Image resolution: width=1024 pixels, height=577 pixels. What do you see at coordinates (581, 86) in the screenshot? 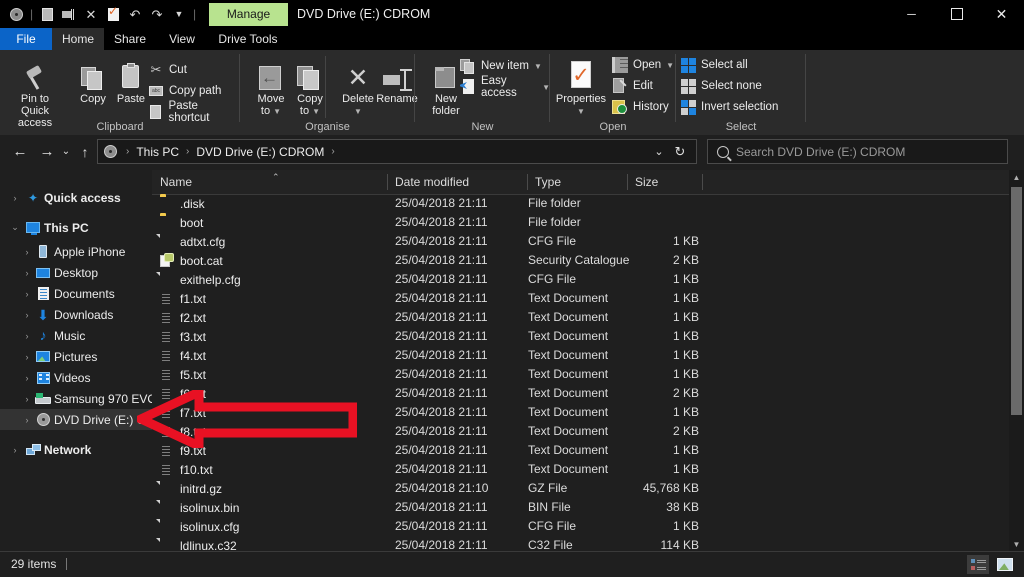
I see `ribbon-button-properties: ✓ Properties ▼` at bounding box center [581, 86].